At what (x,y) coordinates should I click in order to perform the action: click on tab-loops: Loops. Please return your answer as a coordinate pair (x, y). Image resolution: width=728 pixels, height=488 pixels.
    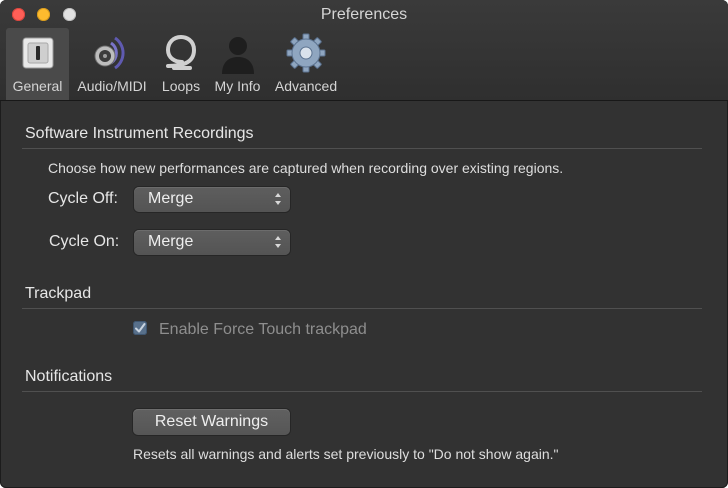
    Looking at the image, I should click on (181, 64).